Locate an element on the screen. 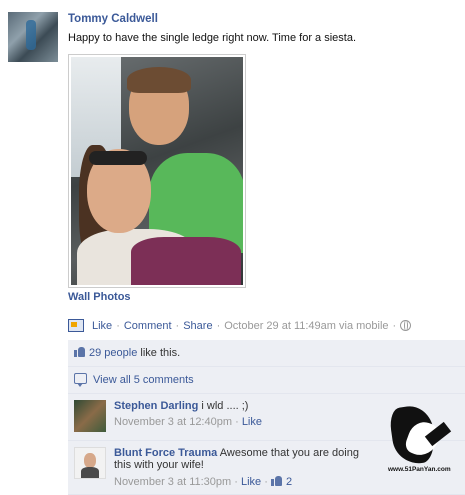 This screenshot has height=495, width=465. view-all-comments-link: View all 5 comments is located at coordinates (143, 380).